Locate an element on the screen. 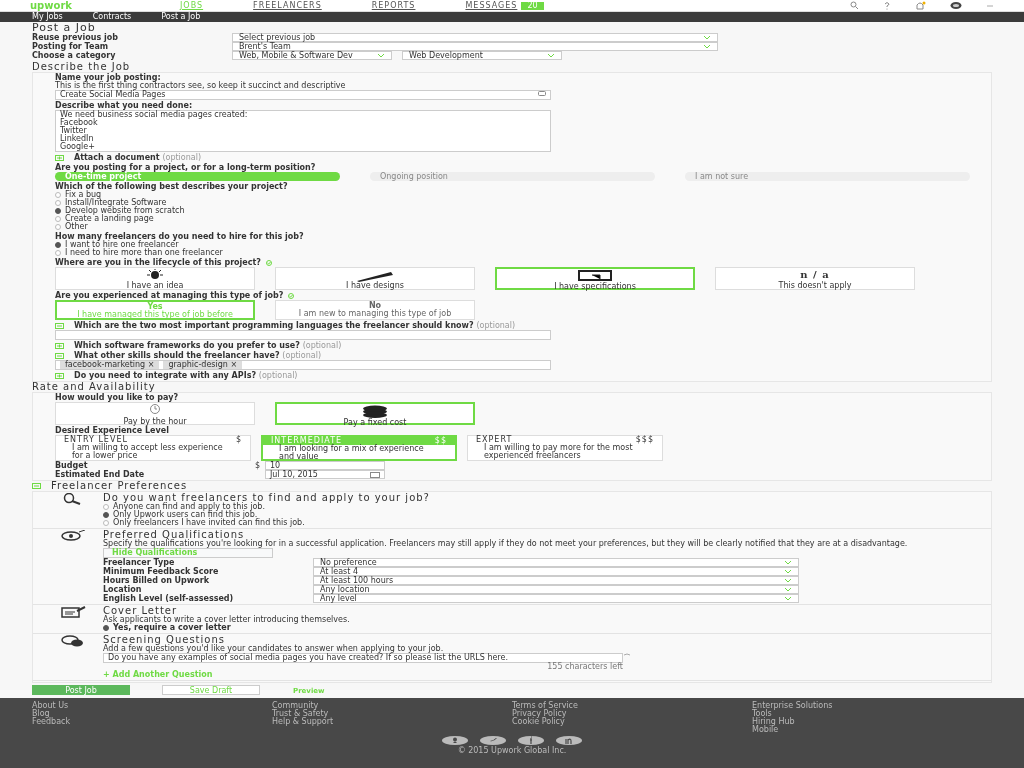 The height and width of the screenshot is (768, 1024). field-label: Location is located at coordinates (123, 589).